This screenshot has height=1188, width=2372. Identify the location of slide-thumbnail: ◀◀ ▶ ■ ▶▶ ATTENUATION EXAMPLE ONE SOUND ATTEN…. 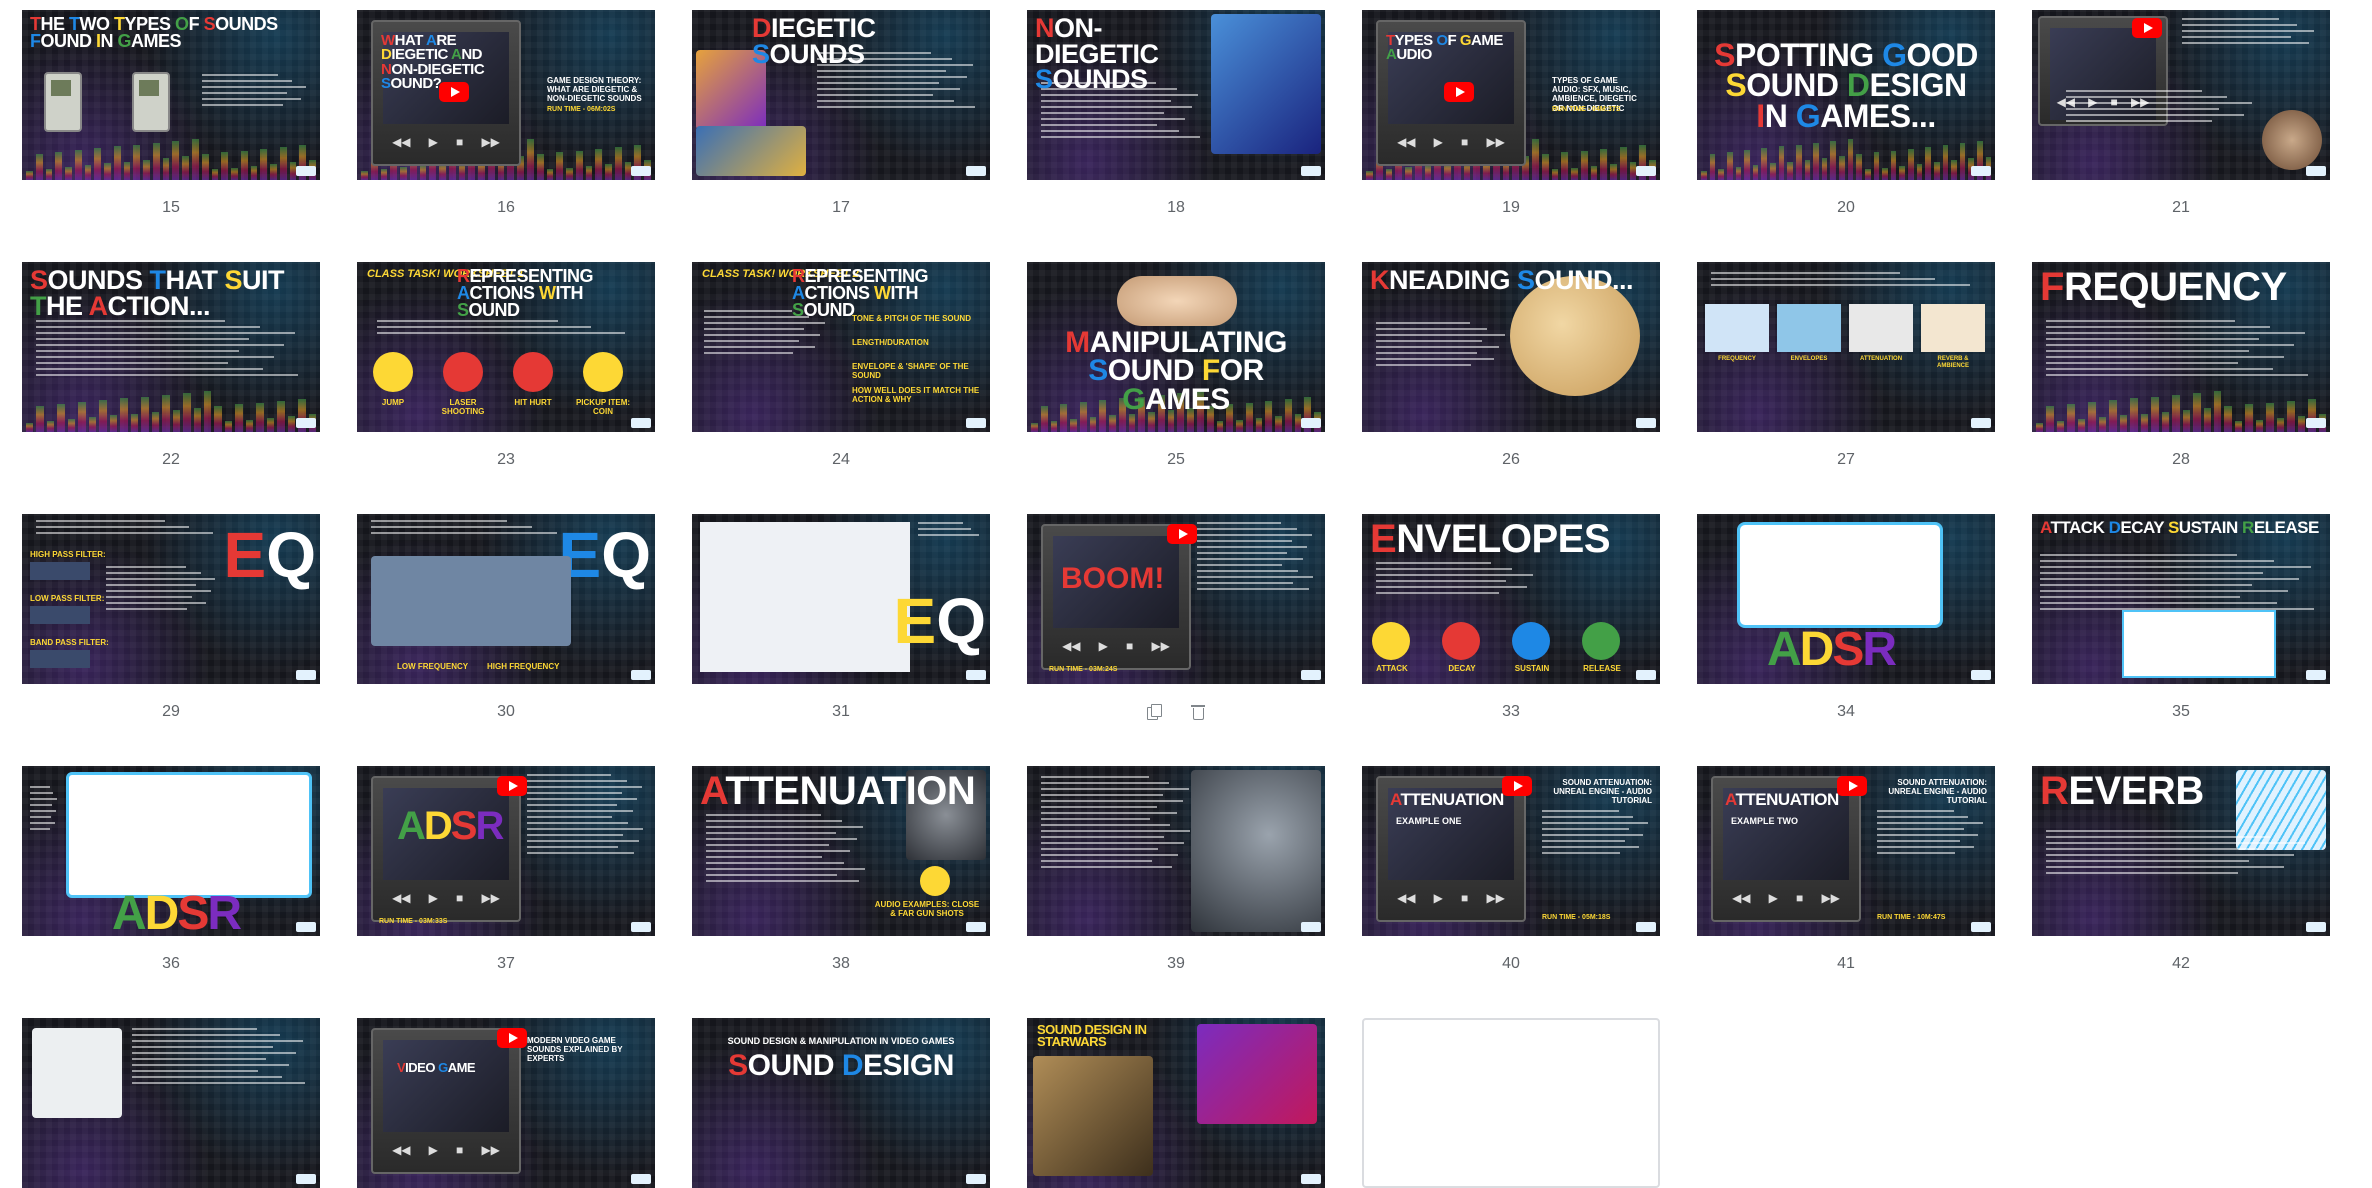
(1511, 851).